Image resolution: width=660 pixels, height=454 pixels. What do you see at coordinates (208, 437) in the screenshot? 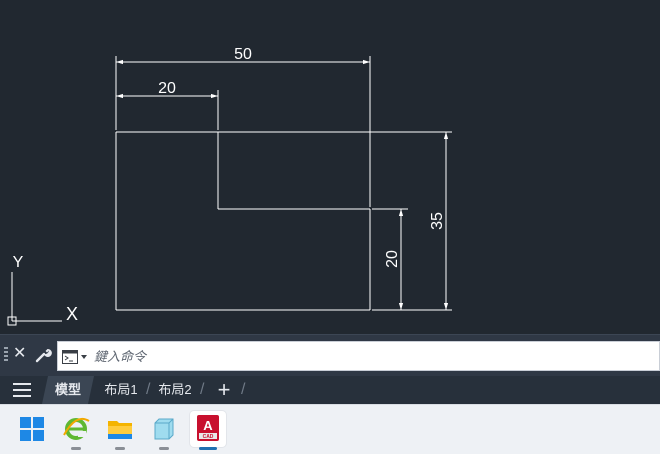
I see `autocad-logo-text: CAD` at bounding box center [208, 437].